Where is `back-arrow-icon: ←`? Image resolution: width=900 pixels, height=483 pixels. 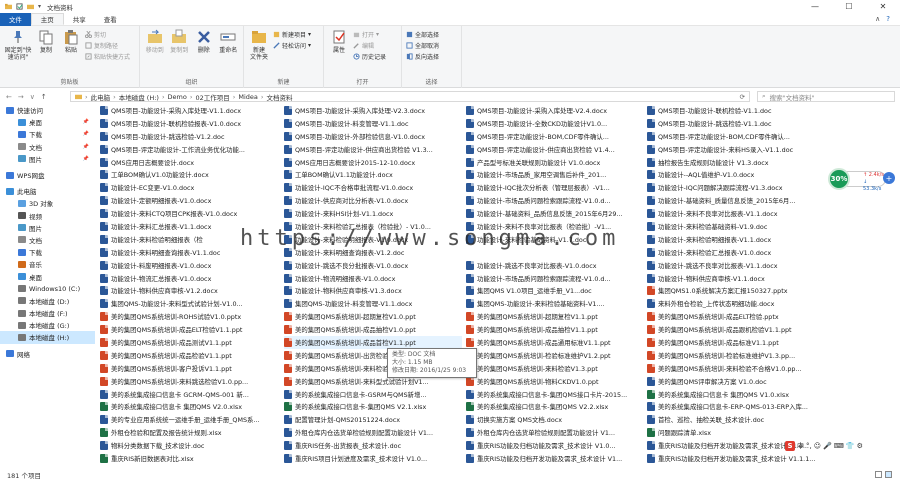
back-arrow-icon: ← is located at coordinates (9, 97).